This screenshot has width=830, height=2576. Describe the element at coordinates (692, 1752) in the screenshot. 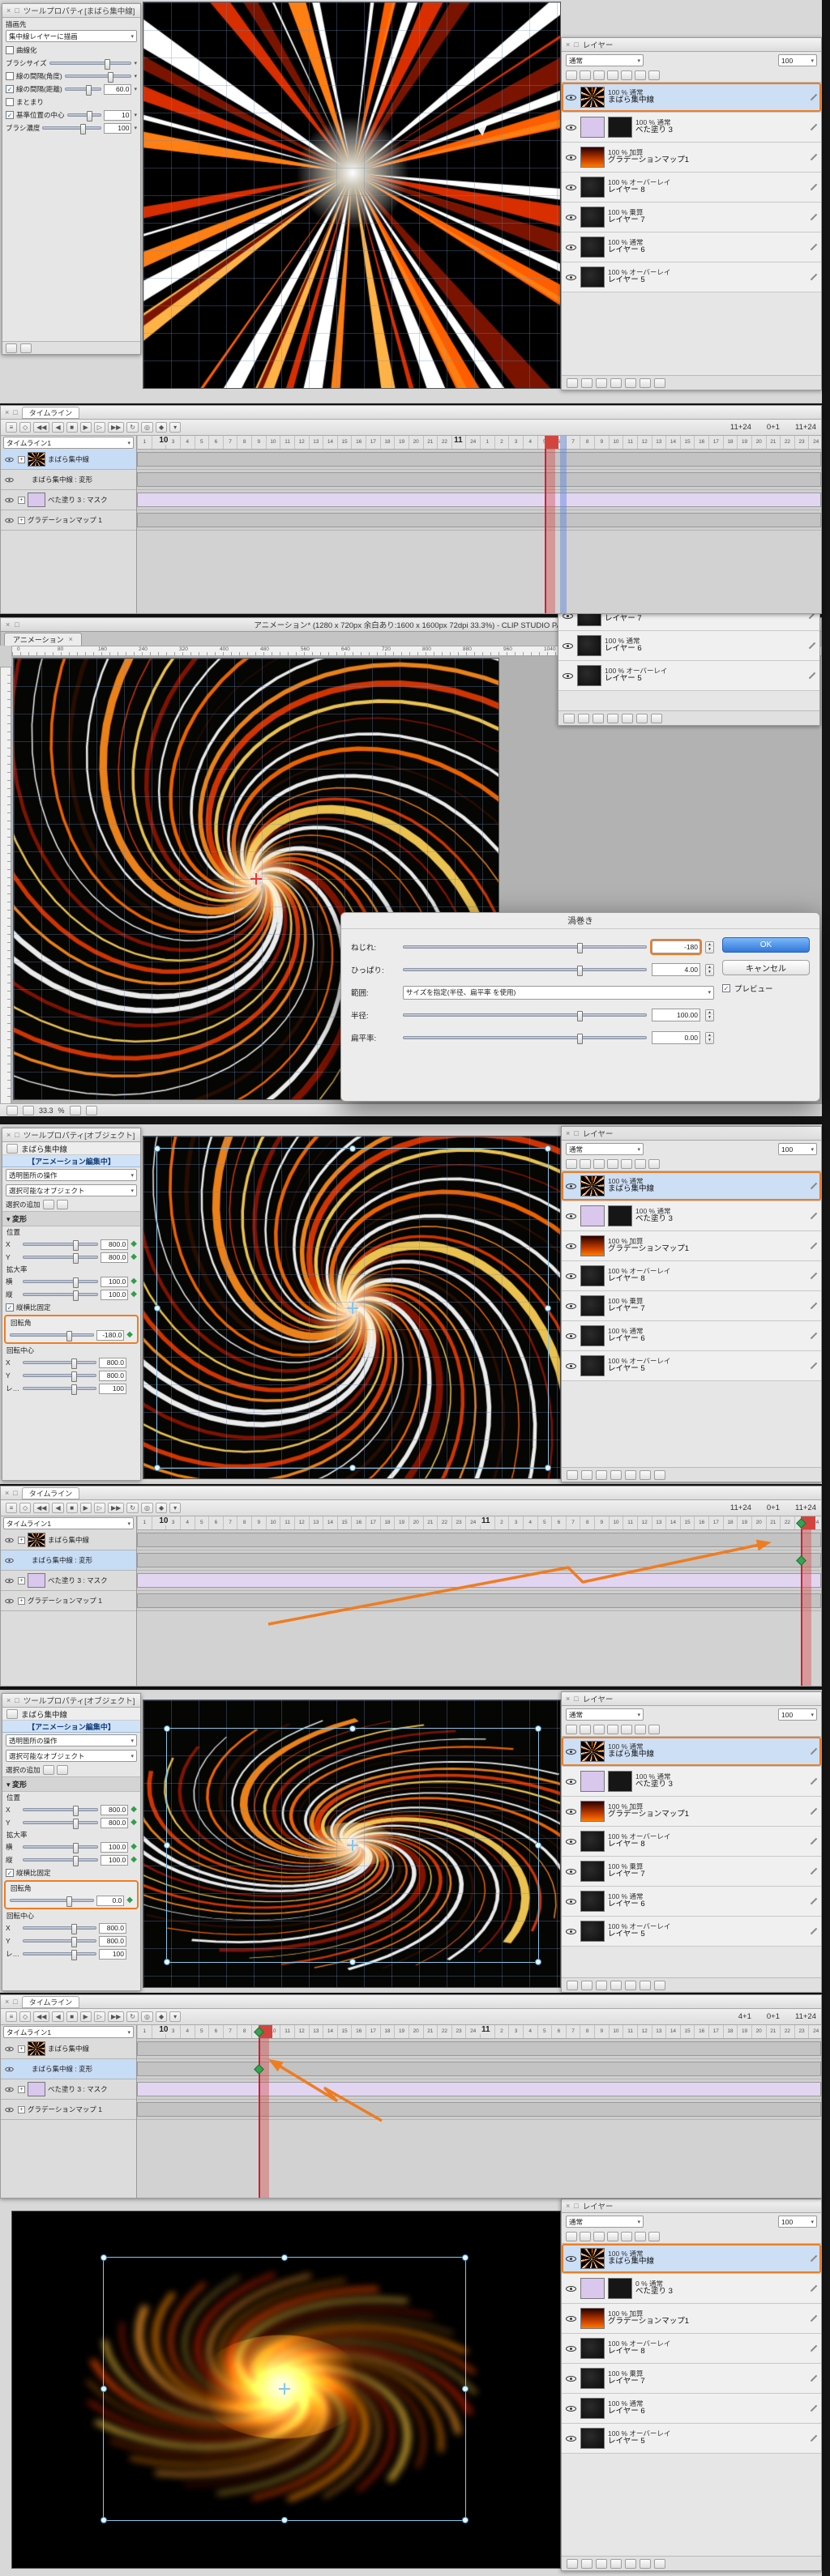

I see `layer-row: 100 % 通常 まばら集中線` at that location.